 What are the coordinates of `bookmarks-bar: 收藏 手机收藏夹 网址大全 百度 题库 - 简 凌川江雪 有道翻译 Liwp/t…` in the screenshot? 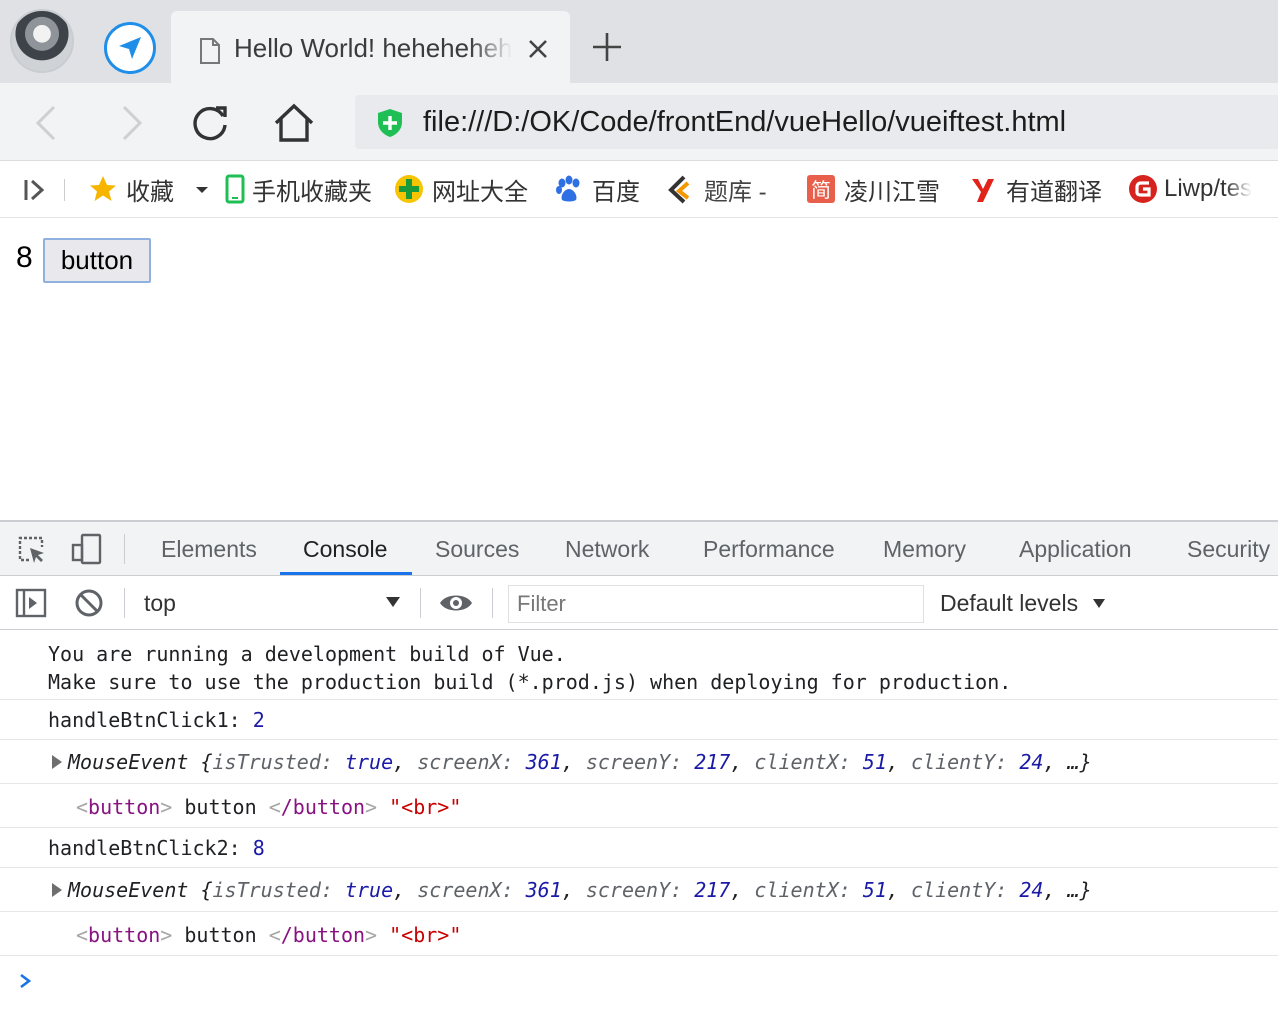 It's located at (639, 189).